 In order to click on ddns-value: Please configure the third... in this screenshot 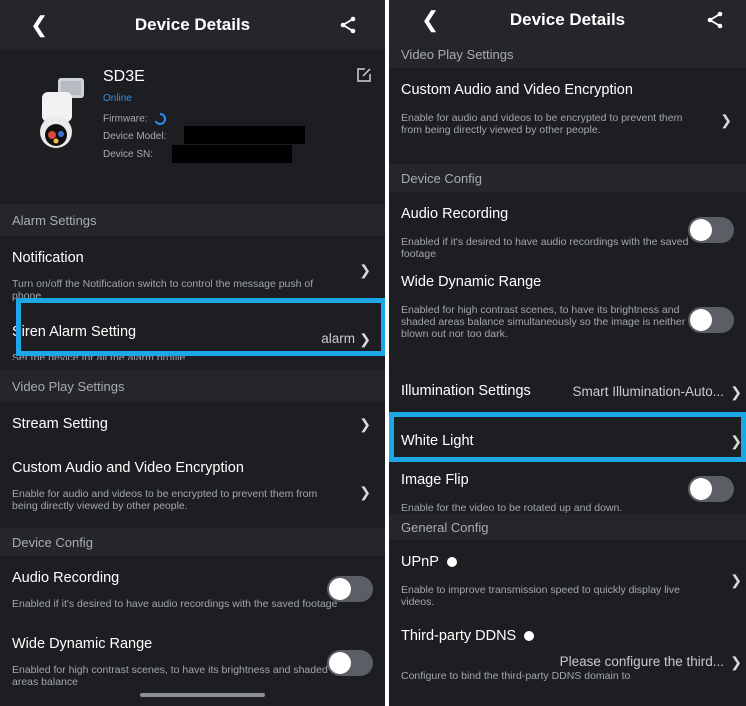, I will do `click(641, 661)`.